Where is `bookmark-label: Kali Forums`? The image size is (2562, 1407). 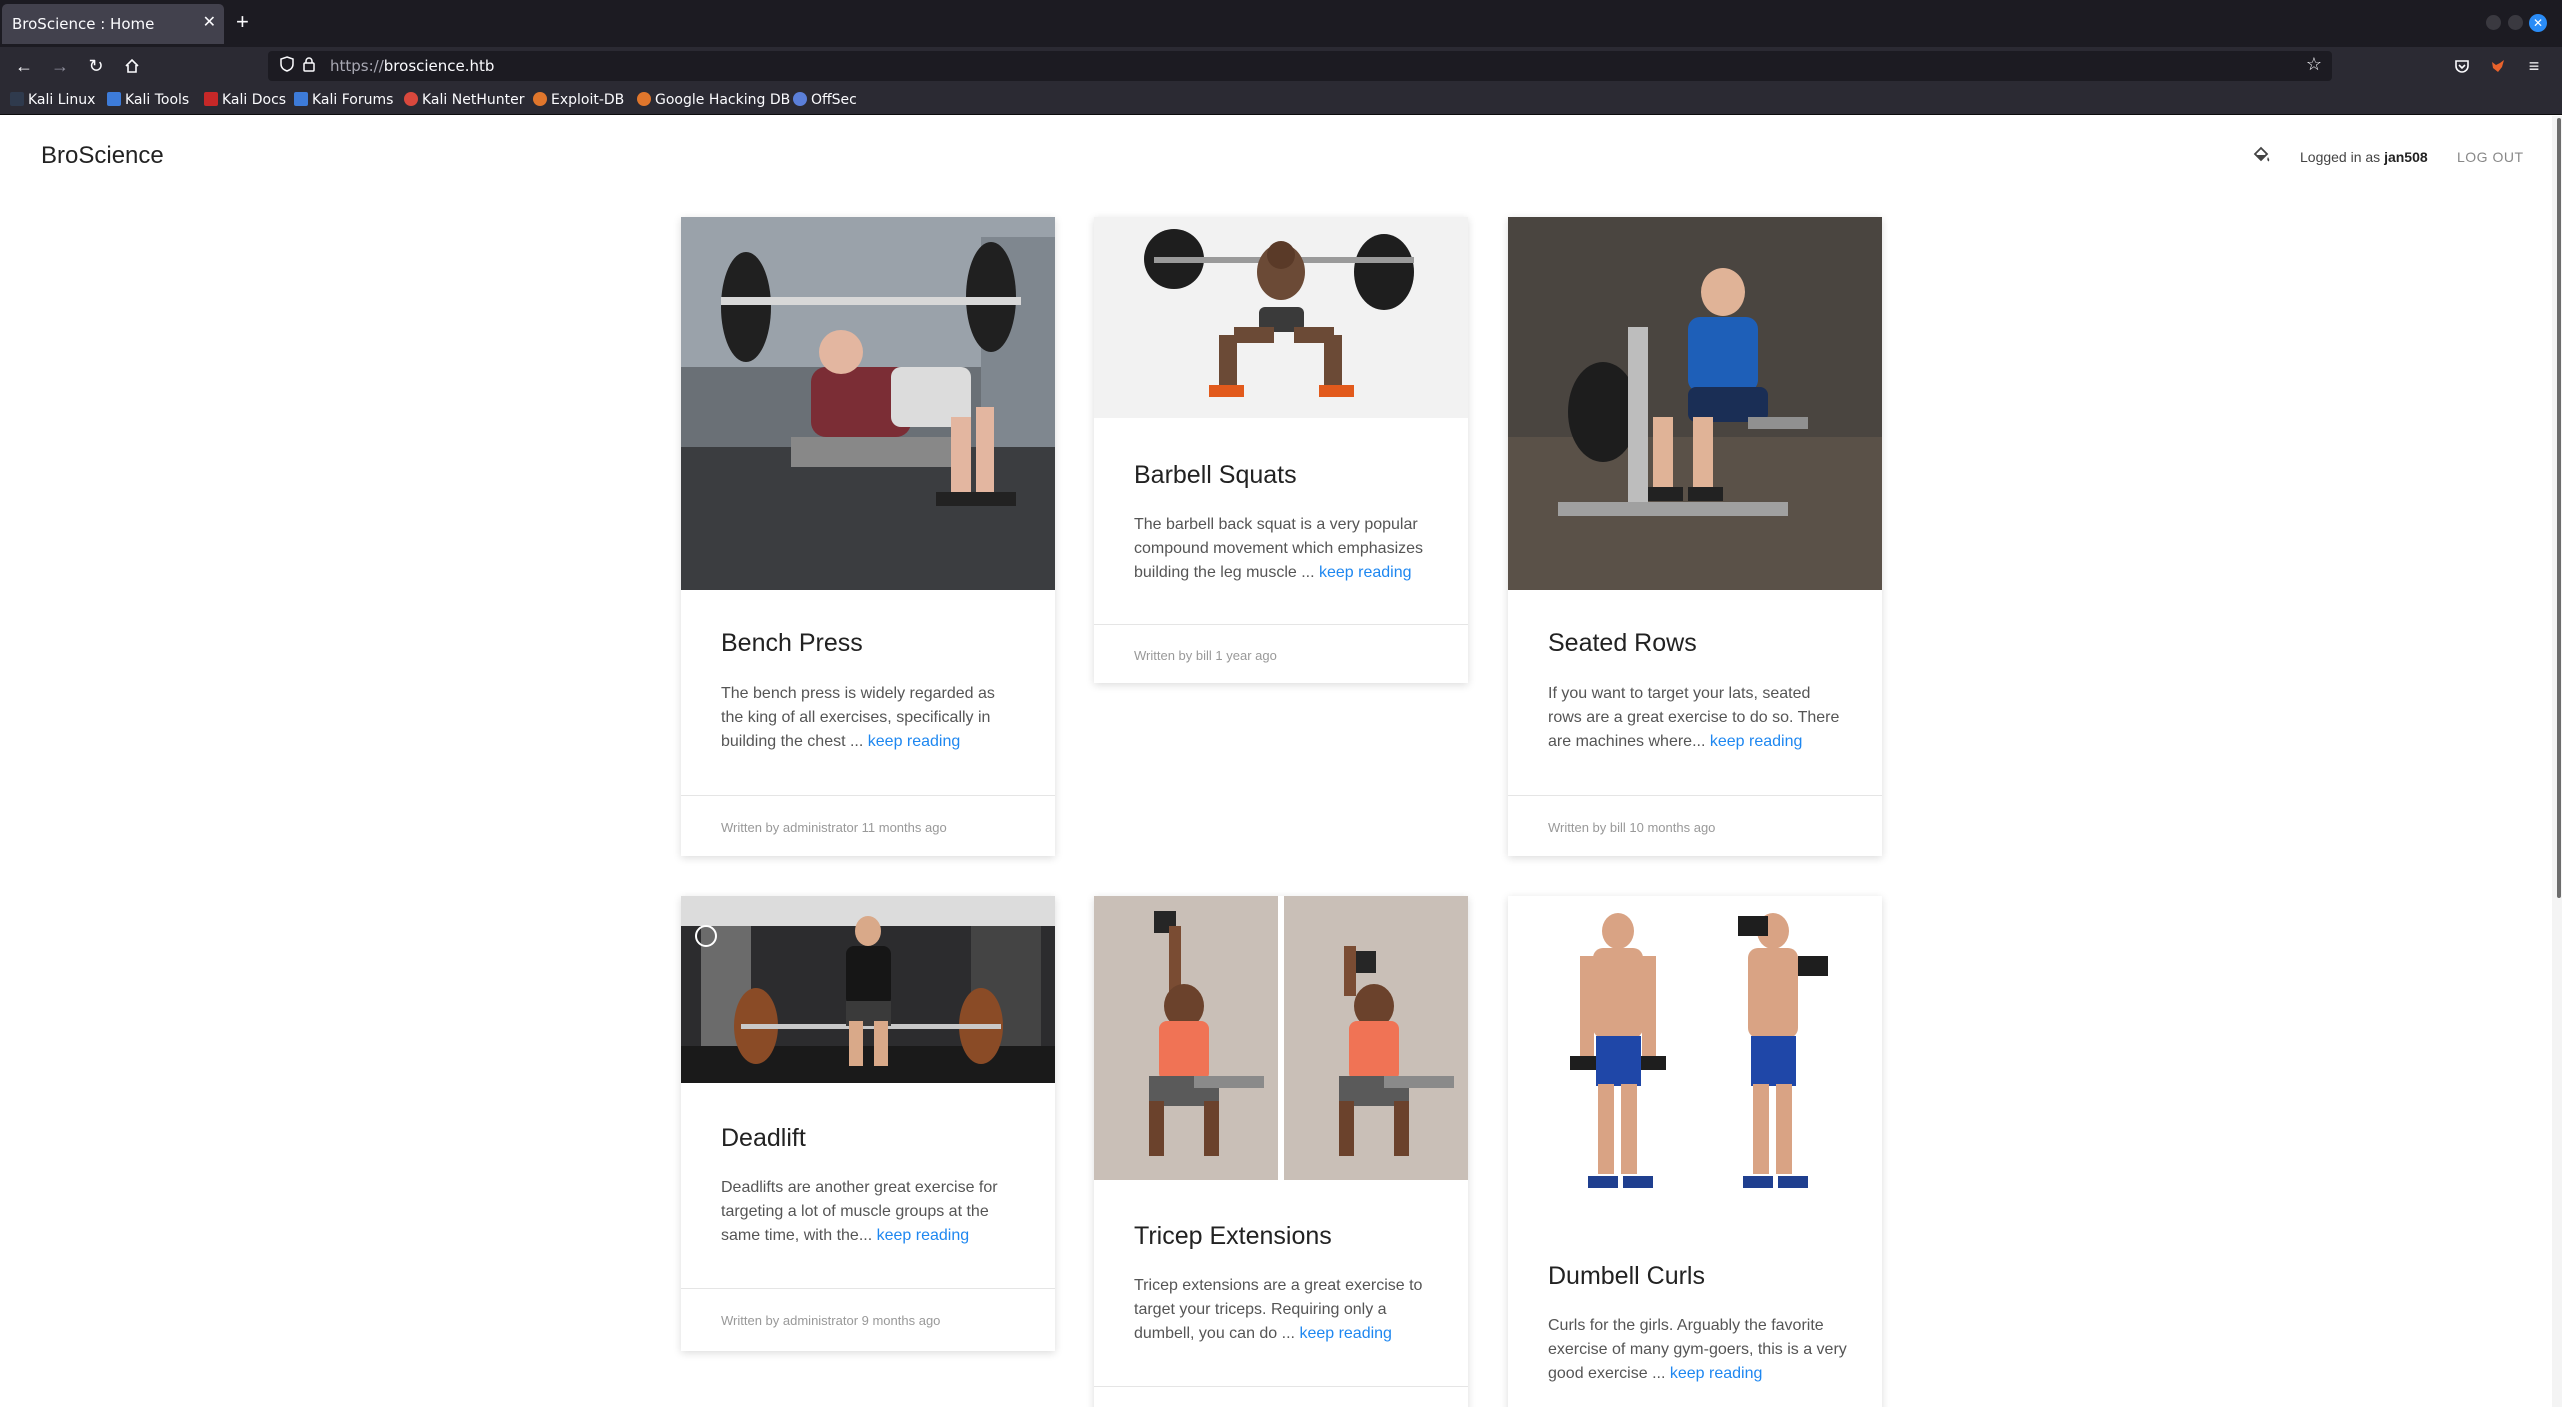 bookmark-label: Kali Forums is located at coordinates (353, 100).